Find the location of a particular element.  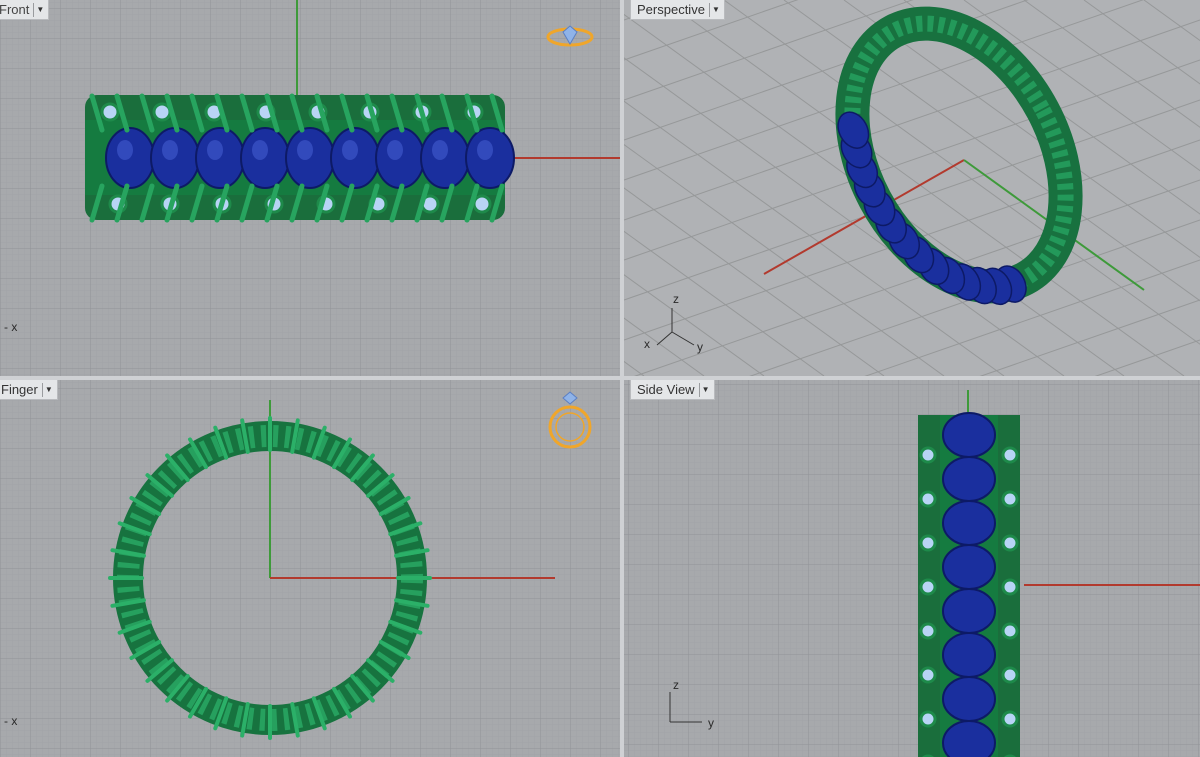

viewport-finger-title: Finger is located at coordinates (19, 389).